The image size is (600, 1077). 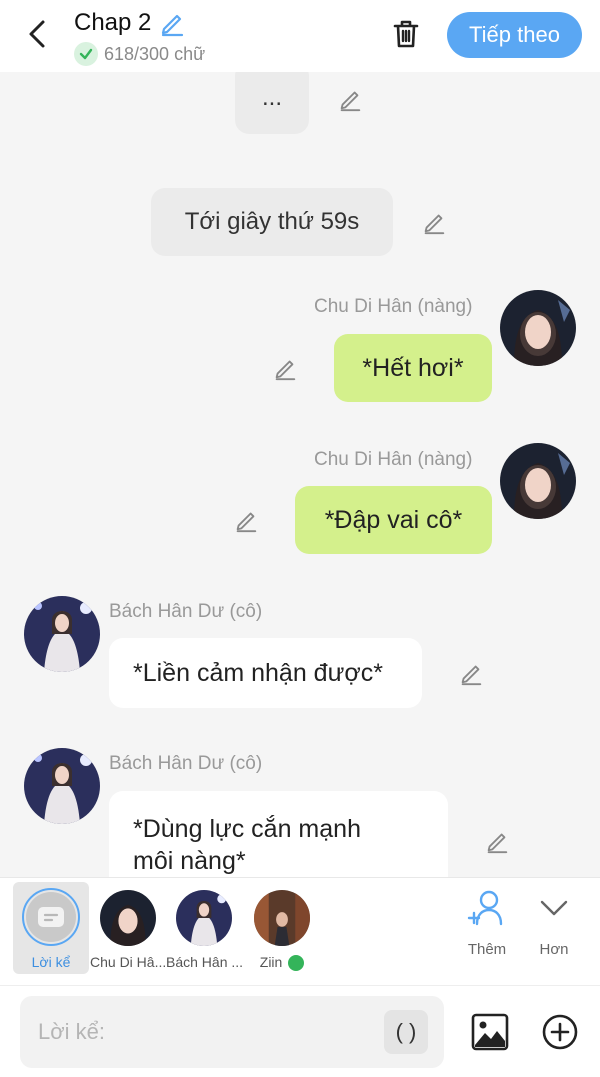 What do you see at coordinates (247, 829) in the screenshot?
I see `message-text-line: *Dùng lực cắn mạnh` at bounding box center [247, 829].